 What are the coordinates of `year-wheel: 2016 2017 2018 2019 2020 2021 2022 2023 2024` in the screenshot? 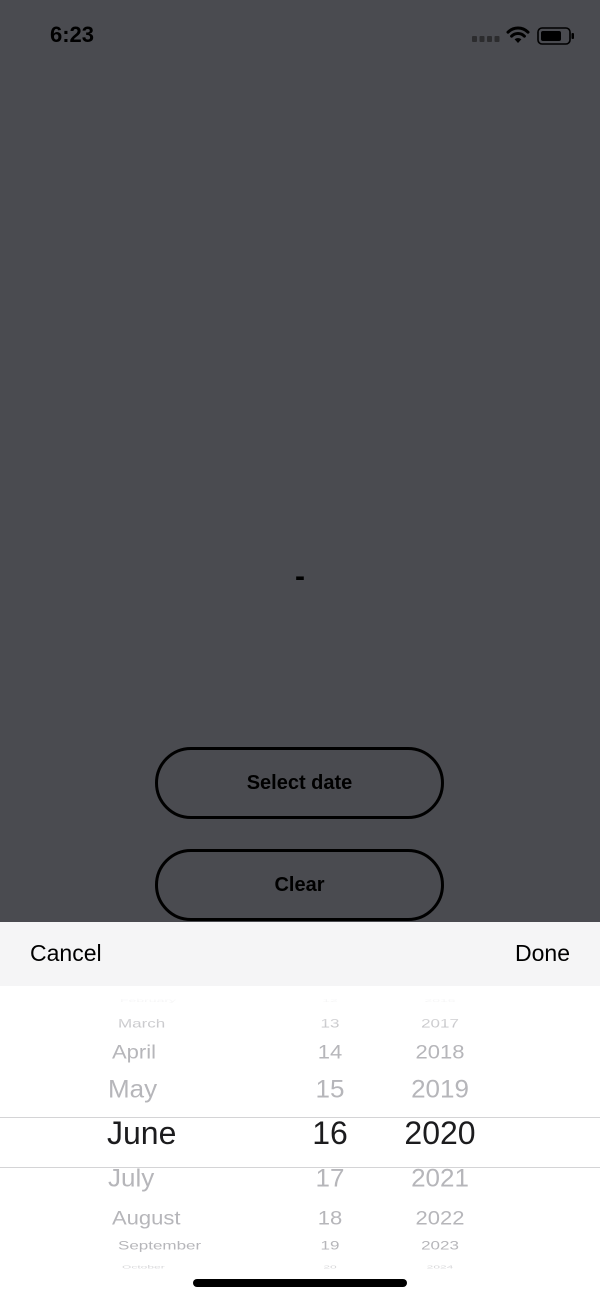 It's located at (440, 1142).